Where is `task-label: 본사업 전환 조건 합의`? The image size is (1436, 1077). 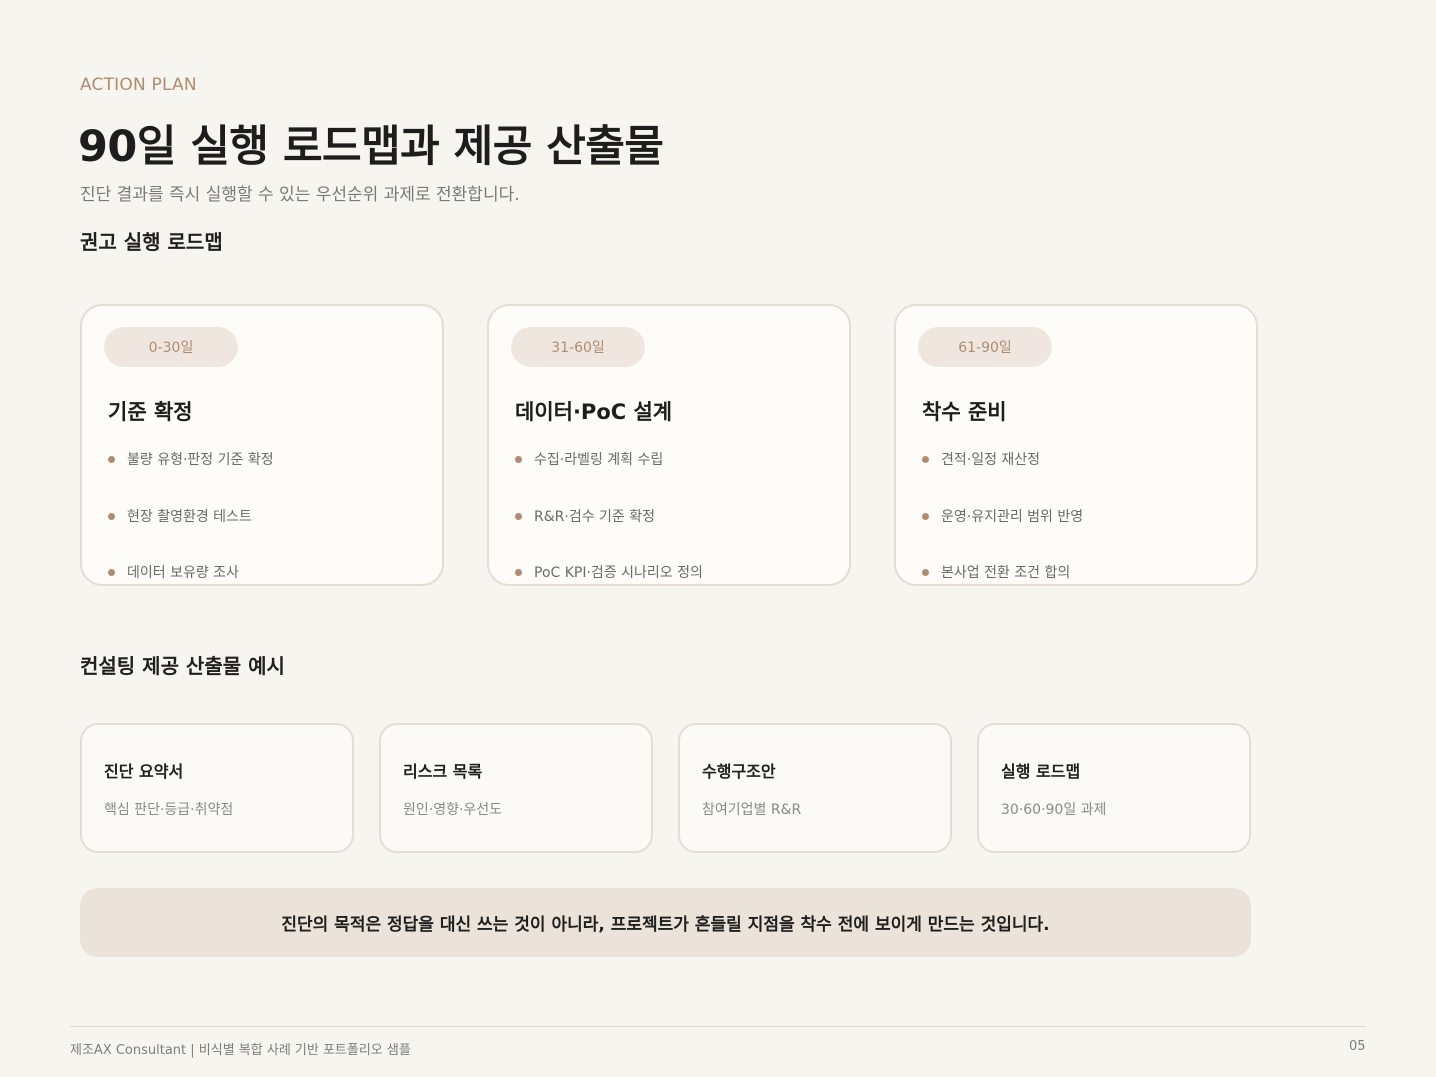
task-label: 본사업 전환 조건 합의 is located at coordinates (1006, 573).